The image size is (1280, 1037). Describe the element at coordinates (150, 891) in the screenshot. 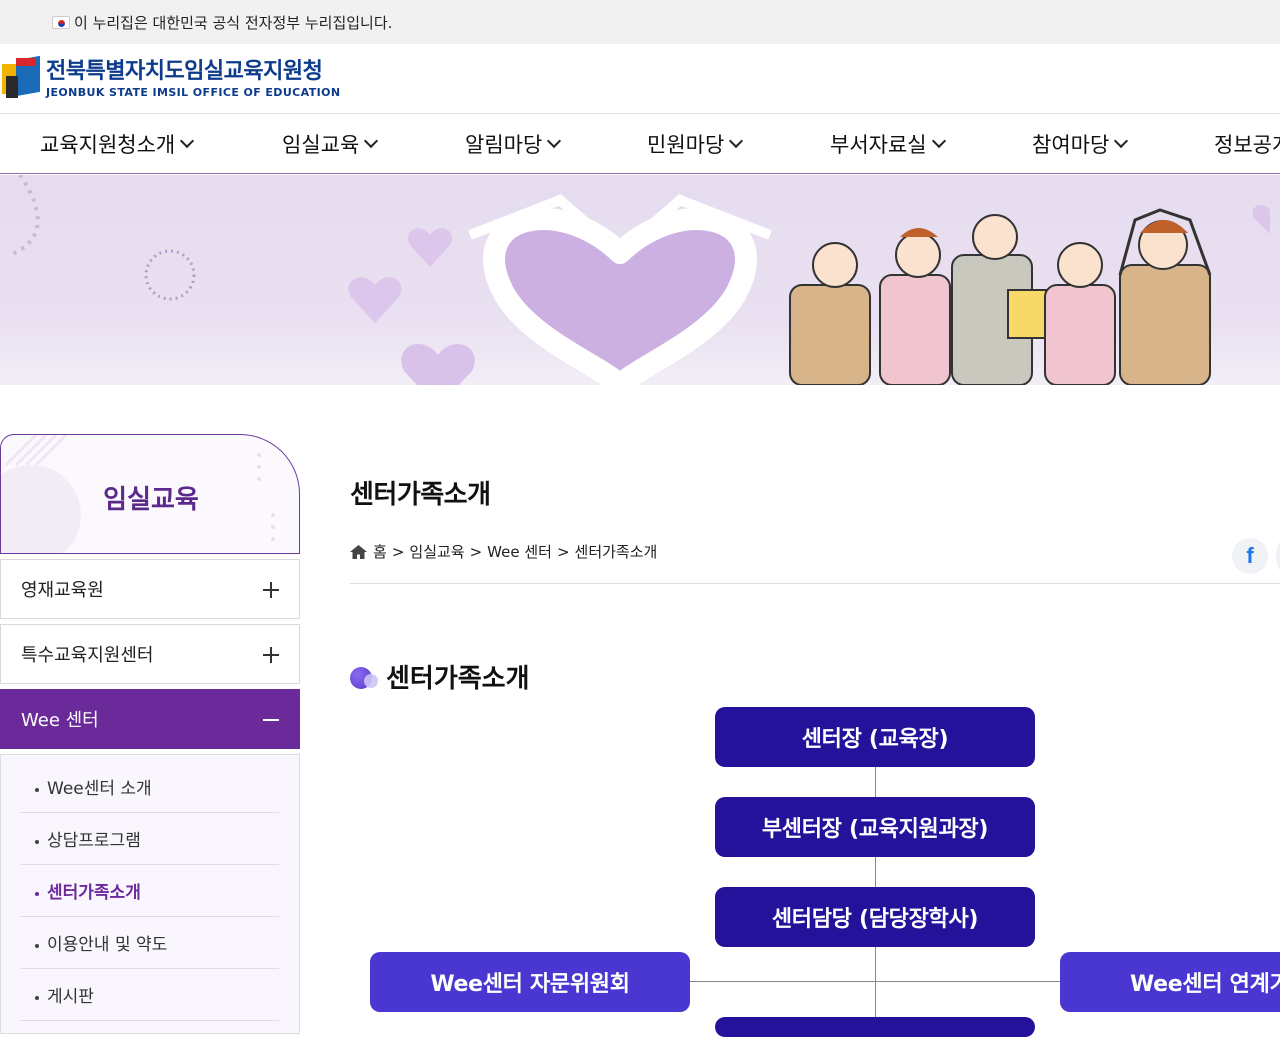

I see `submenu-item-staff-intro: 센터가족소개` at that location.